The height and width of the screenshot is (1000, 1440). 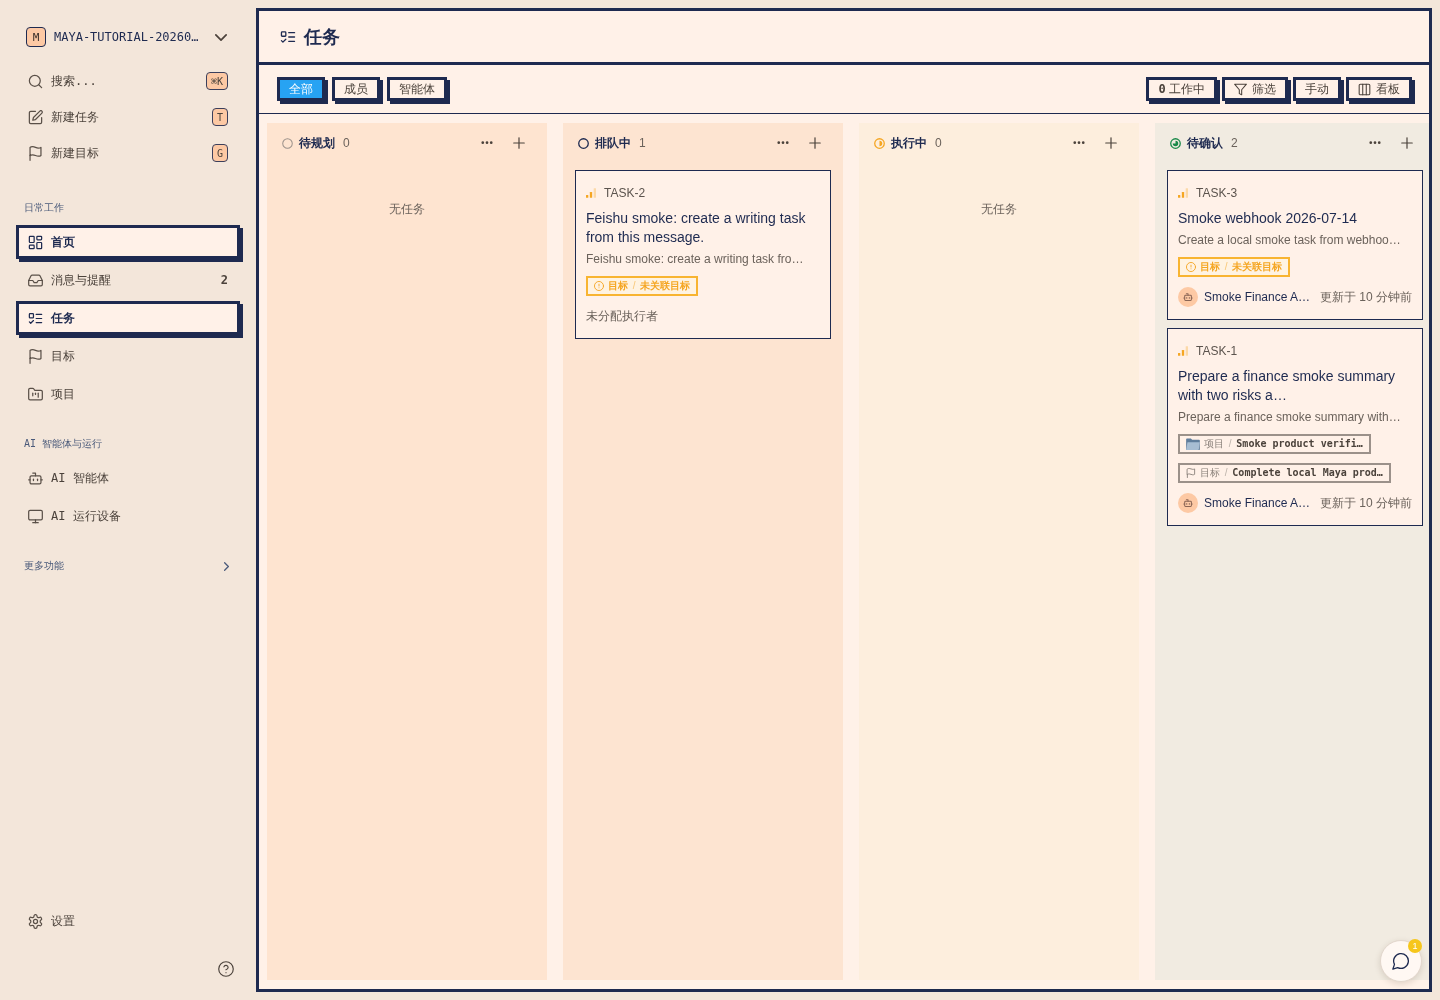 What do you see at coordinates (35, 117) in the screenshot?
I see `pencil-square-icon` at bounding box center [35, 117].